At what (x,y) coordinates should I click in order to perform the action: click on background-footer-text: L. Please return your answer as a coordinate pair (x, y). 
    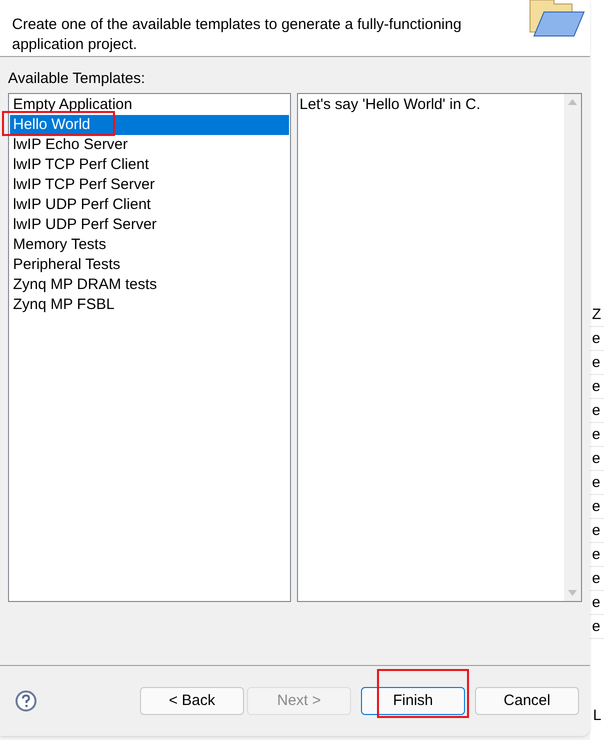
    Looking at the image, I should click on (597, 716).